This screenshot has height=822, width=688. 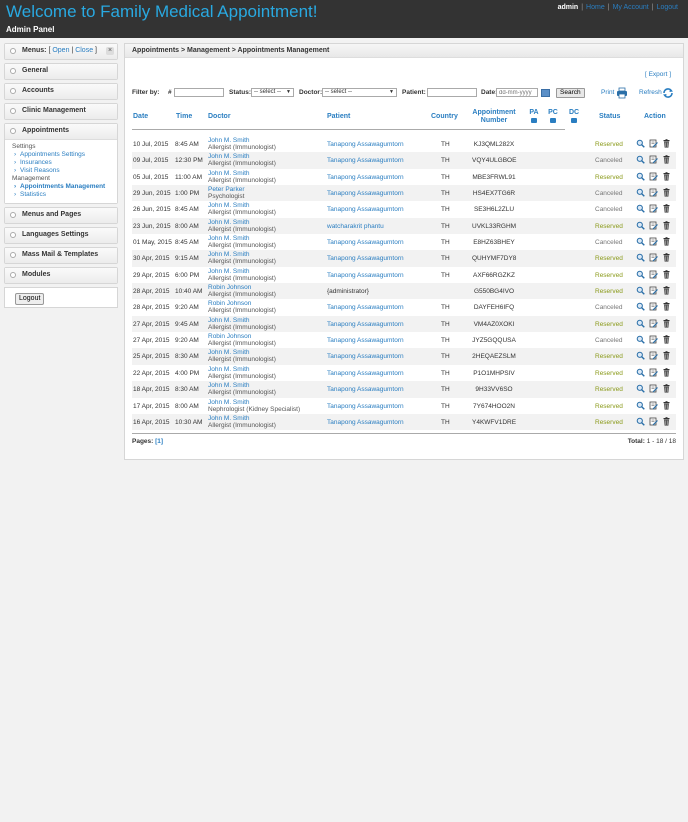 What do you see at coordinates (452, 92) in the screenshot?
I see `patient-input` at bounding box center [452, 92].